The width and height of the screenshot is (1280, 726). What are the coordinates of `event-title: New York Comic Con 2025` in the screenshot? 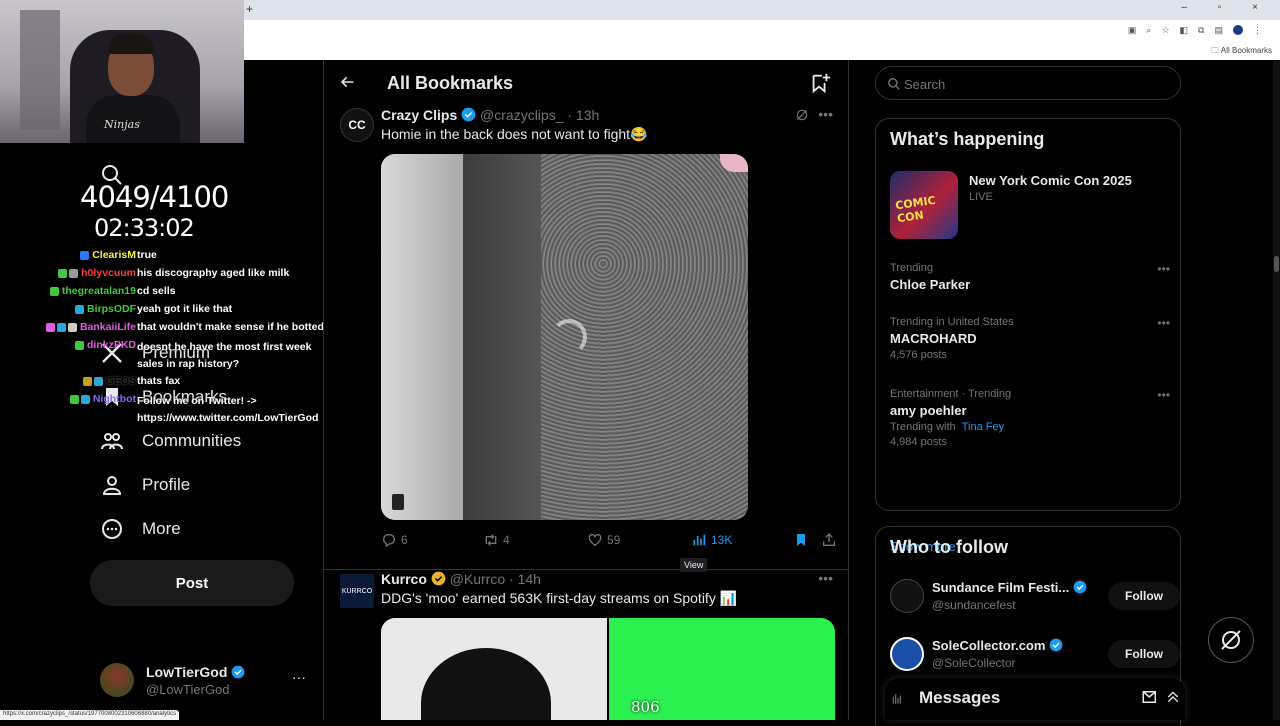 It's located at (1050, 180).